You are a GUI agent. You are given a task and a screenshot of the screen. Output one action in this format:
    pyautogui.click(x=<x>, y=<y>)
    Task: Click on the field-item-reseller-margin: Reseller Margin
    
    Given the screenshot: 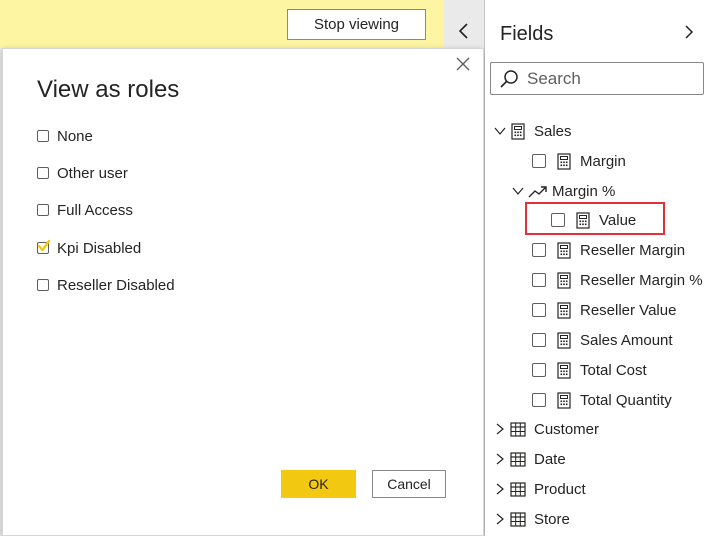 What is the action you would take?
    pyautogui.click(x=608, y=250)
    